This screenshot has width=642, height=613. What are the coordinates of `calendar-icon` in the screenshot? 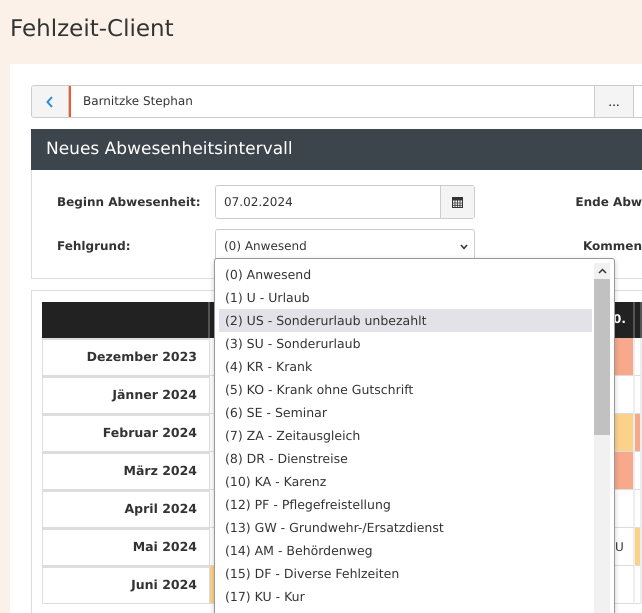 It's located at (457, 202).